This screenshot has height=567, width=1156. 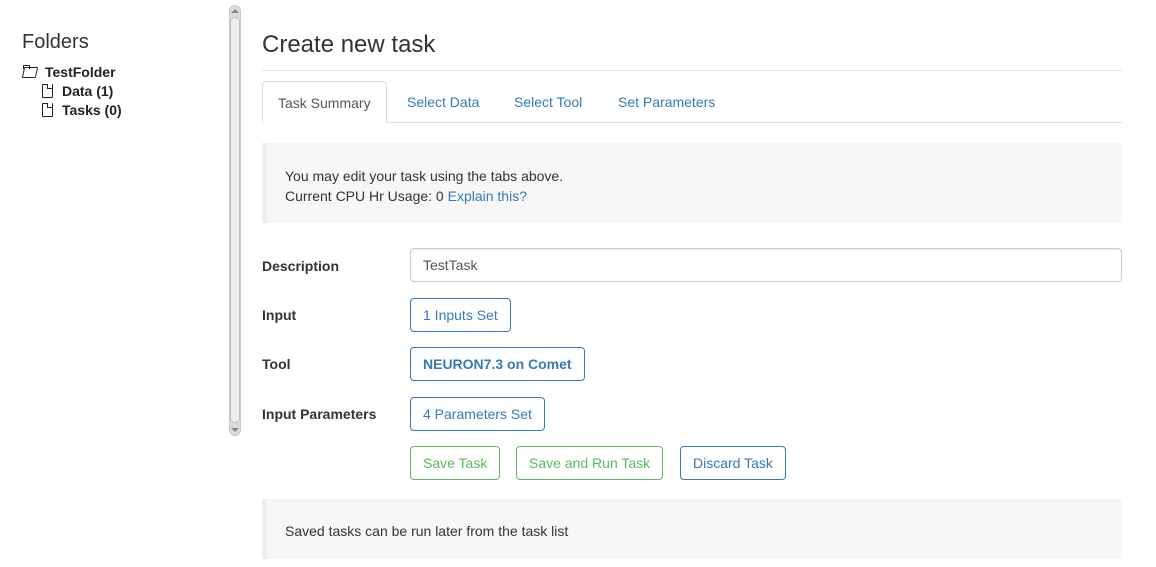 I want to click on save-task-button: Save Task, so click(x=455, y=463).